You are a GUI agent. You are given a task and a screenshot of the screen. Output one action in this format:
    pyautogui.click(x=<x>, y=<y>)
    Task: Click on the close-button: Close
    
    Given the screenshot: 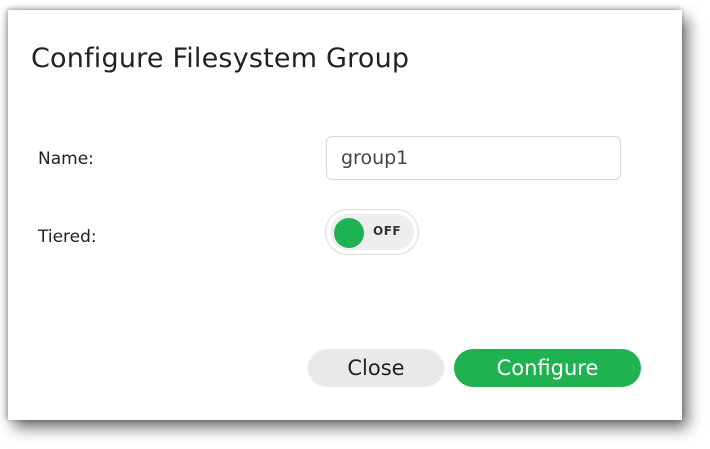 What is the action you would take?
    pyautogui.click(x=376, y=368)
    